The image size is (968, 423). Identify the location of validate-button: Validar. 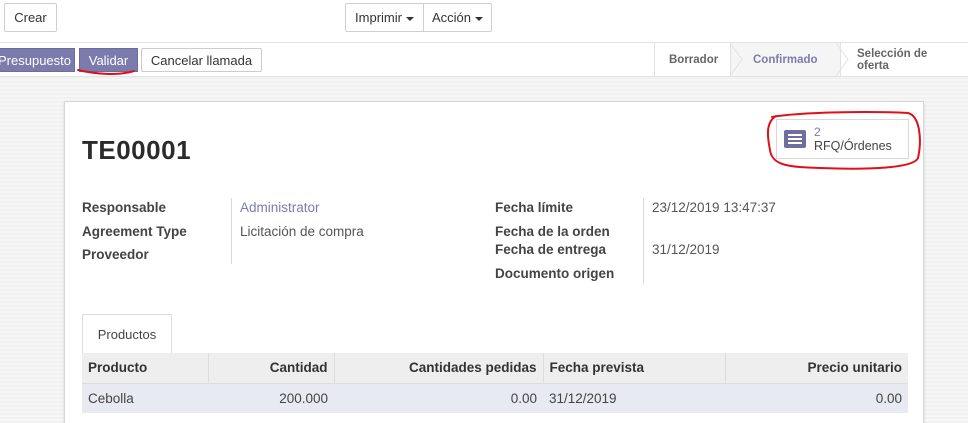
(108, 60).